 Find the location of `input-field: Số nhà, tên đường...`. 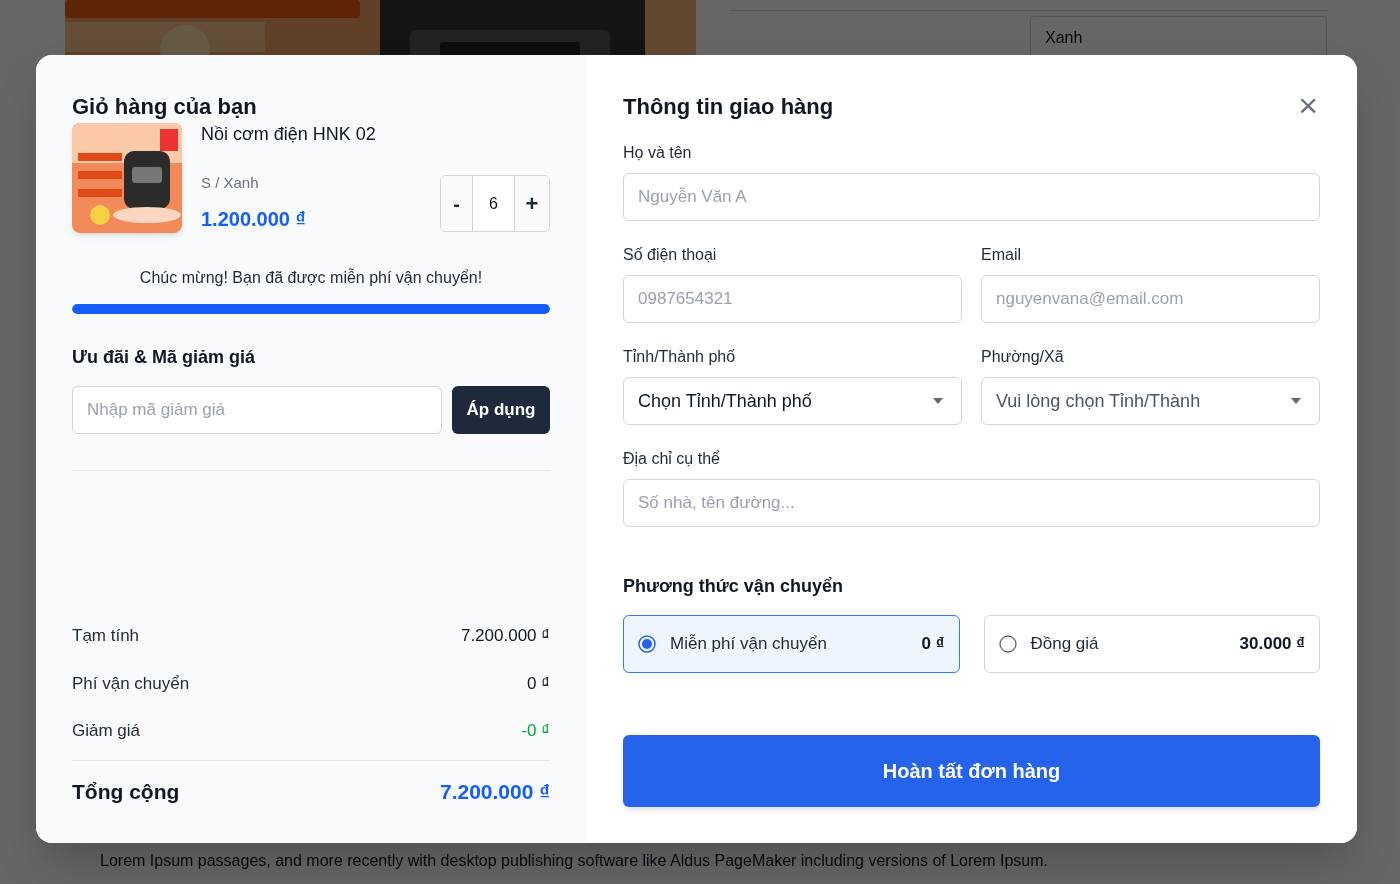

input-field: Số nhà, tên đường... is located at coordinates (971, 503).